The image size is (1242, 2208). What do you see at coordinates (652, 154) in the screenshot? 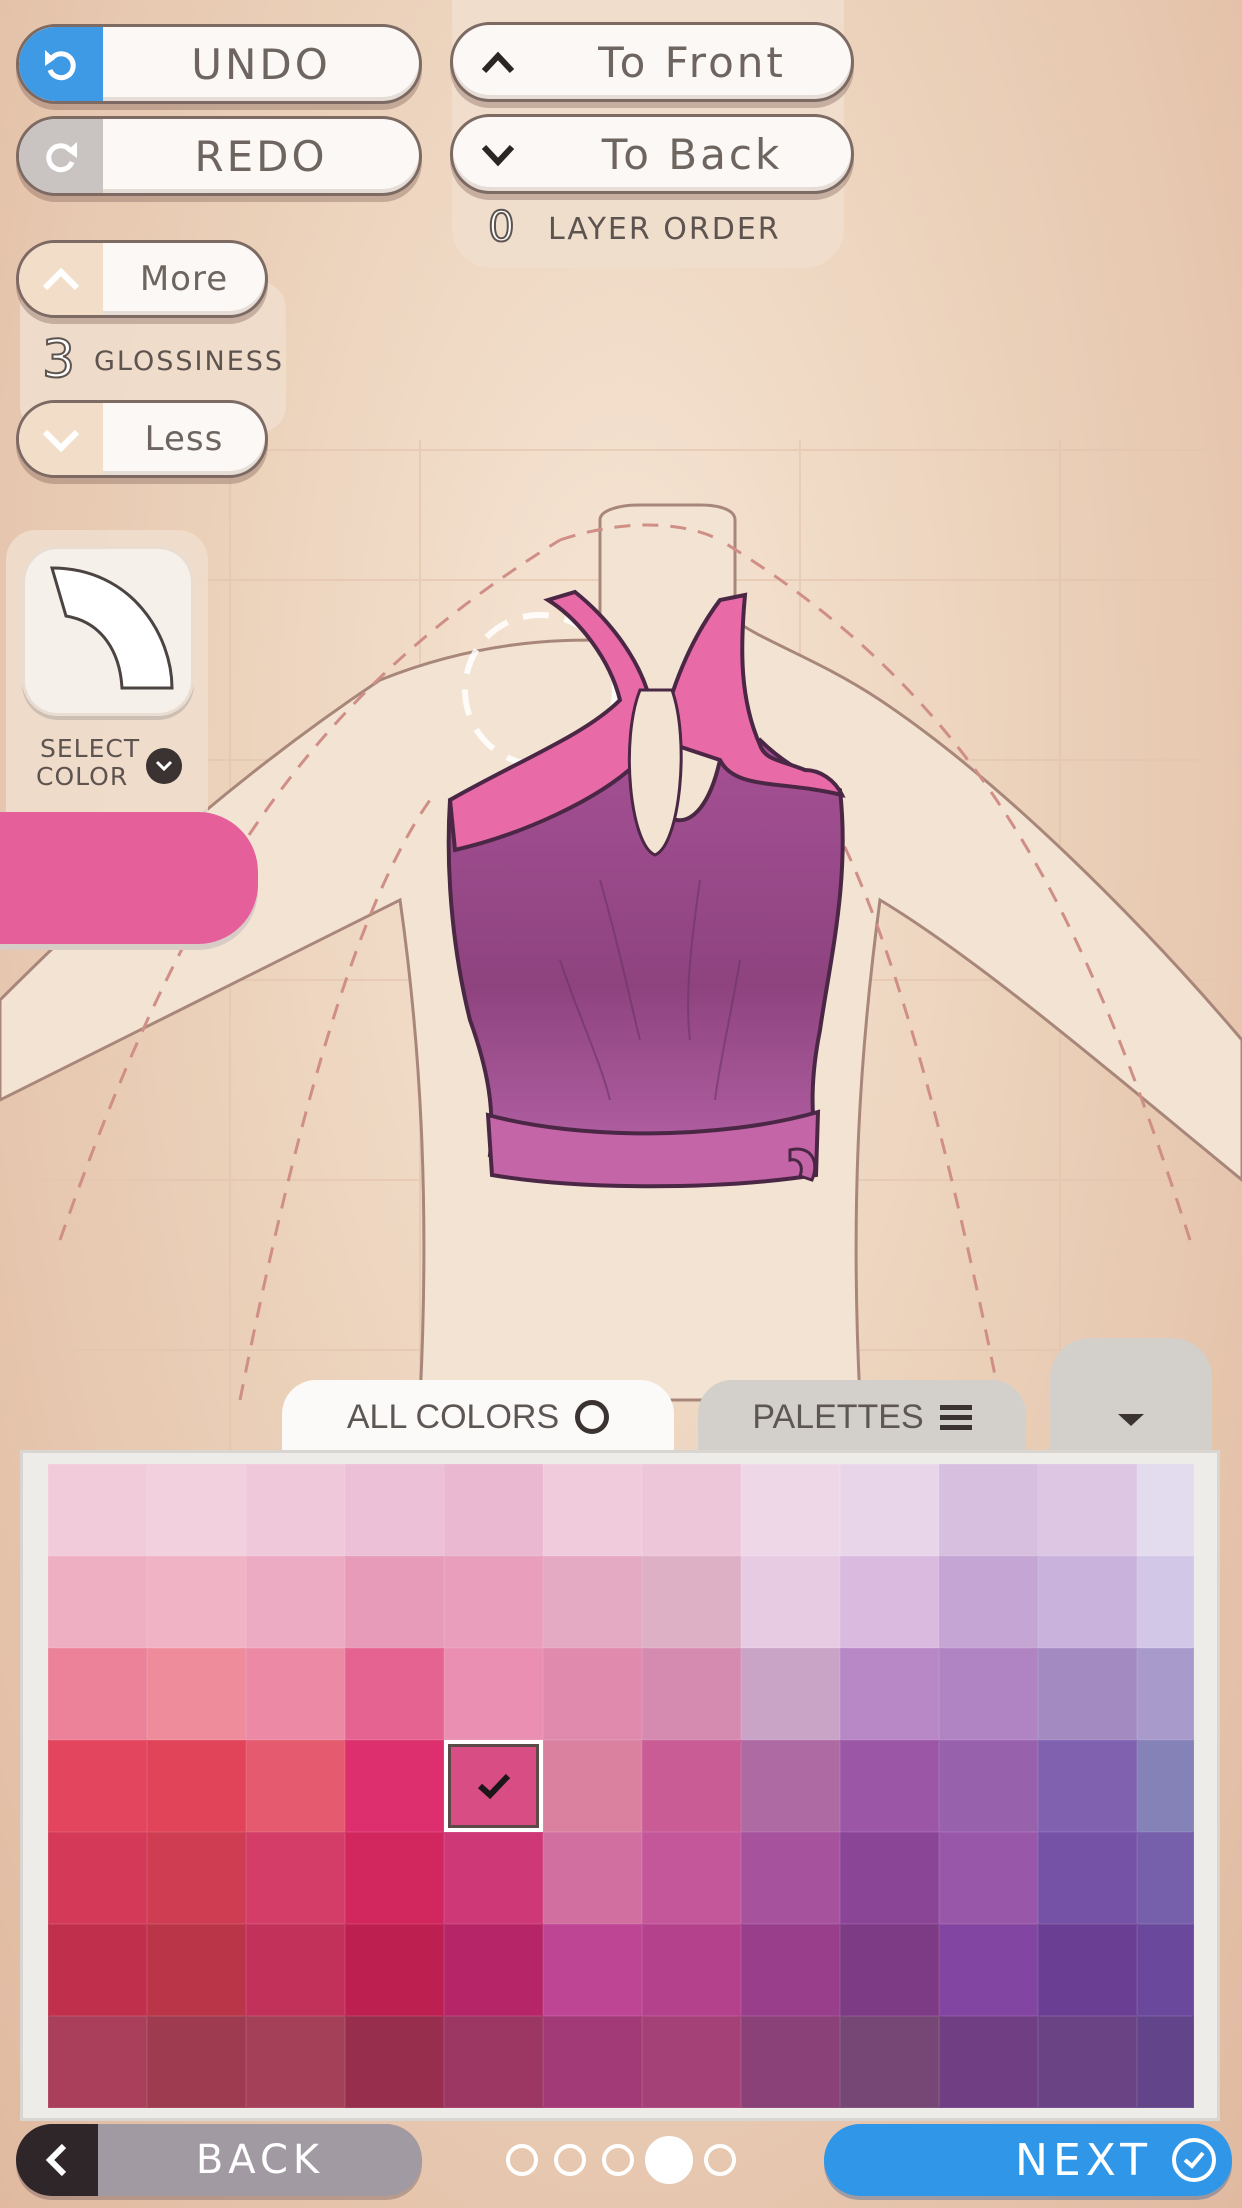
I see `to-back-button: To Back` at bounding box center [652, 154].